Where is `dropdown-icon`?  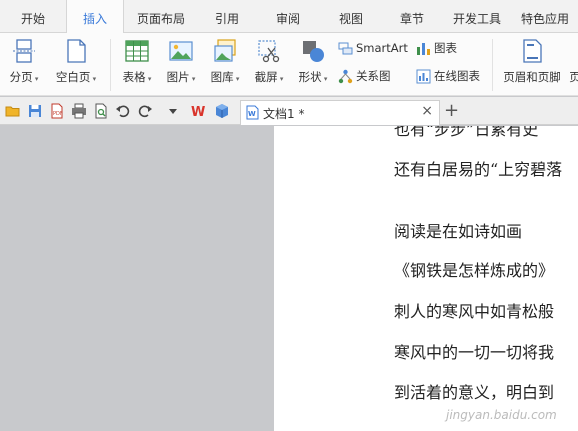 dropdown-icon is located at coordinates (173, 111).